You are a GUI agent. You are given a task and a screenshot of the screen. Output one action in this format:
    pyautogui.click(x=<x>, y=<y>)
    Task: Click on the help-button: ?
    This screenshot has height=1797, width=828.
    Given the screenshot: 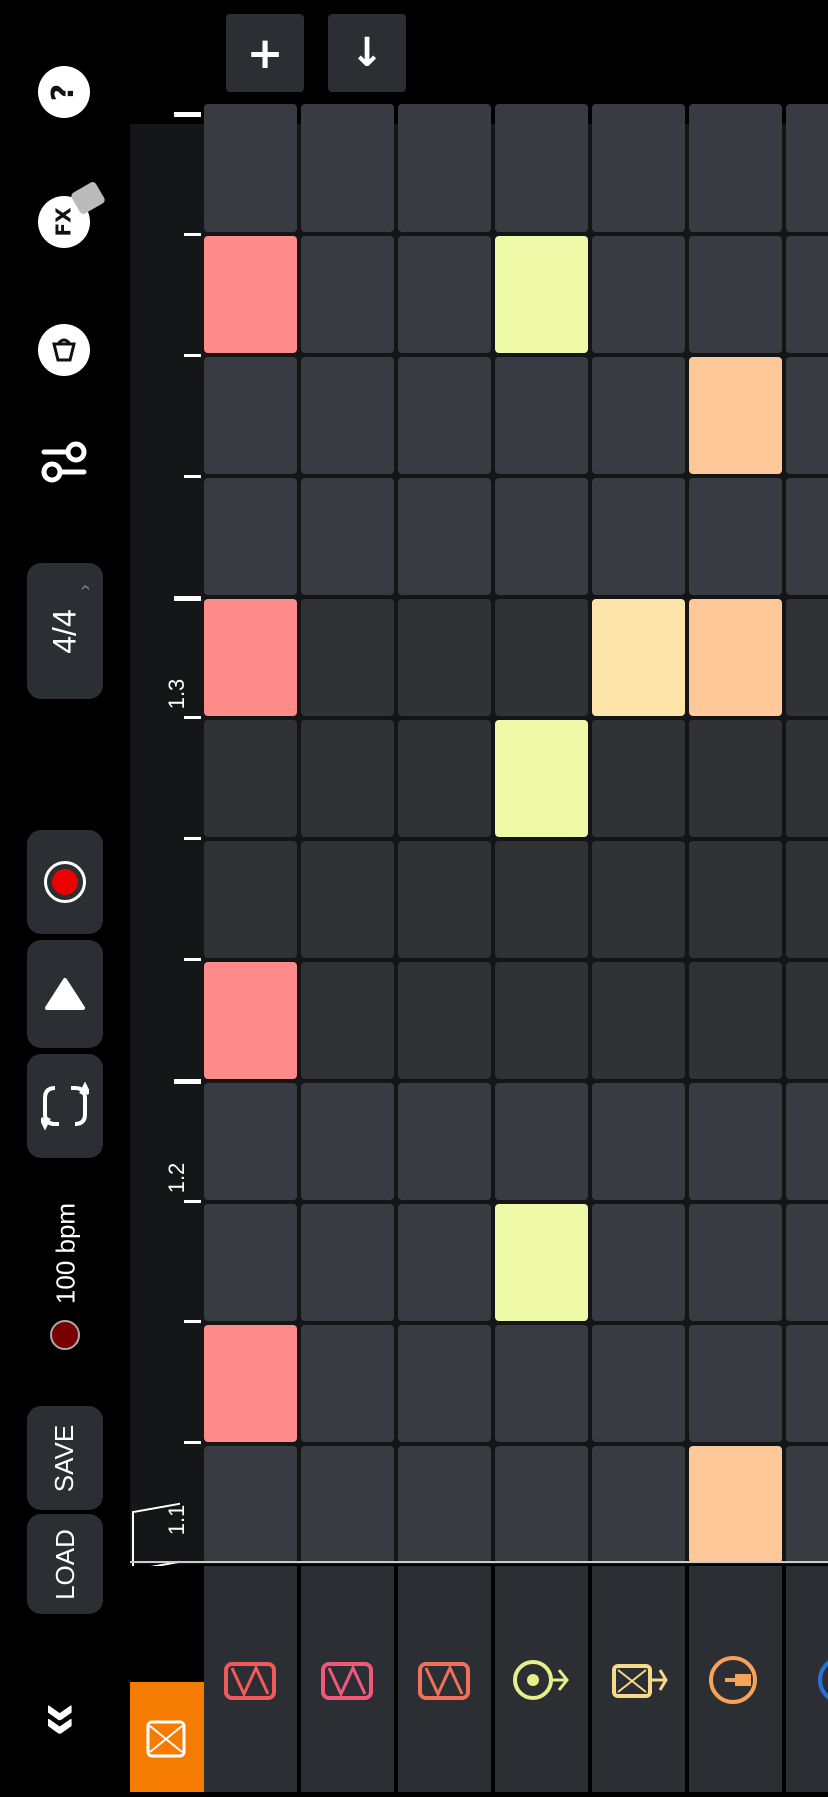 What is the action you would take?
    pyautogui.click(x=64, y=92)
    